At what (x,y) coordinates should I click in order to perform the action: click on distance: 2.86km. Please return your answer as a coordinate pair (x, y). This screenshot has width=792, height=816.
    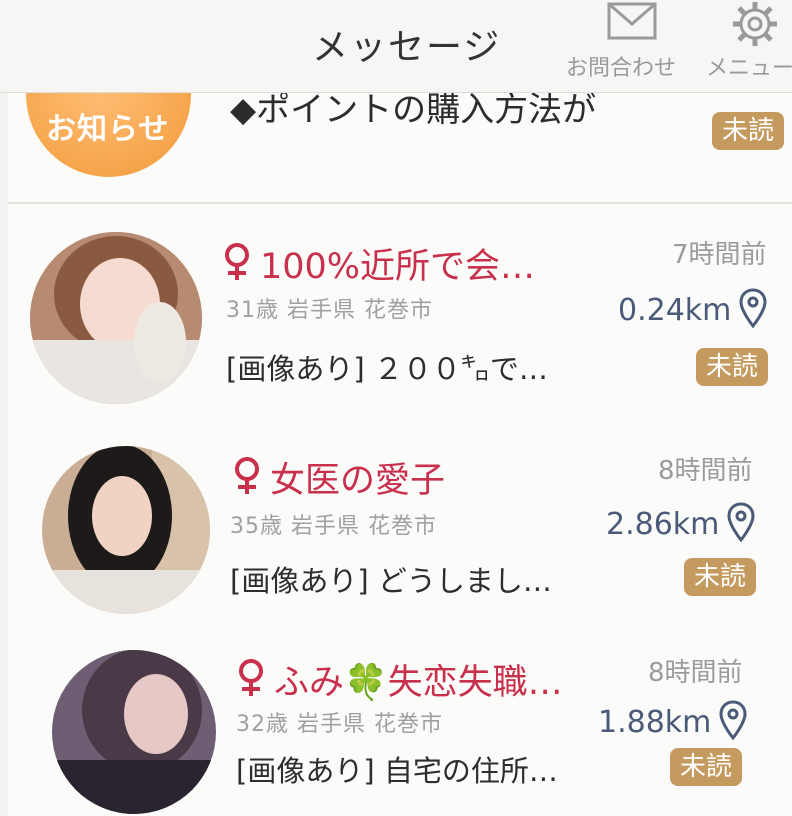
    Looking at the image, I should click on (680, 522).